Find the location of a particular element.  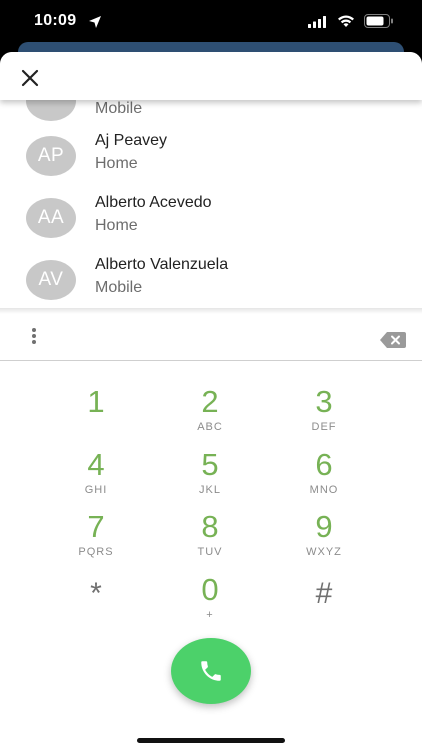

phone-icon is located at coordinates (211, 671).